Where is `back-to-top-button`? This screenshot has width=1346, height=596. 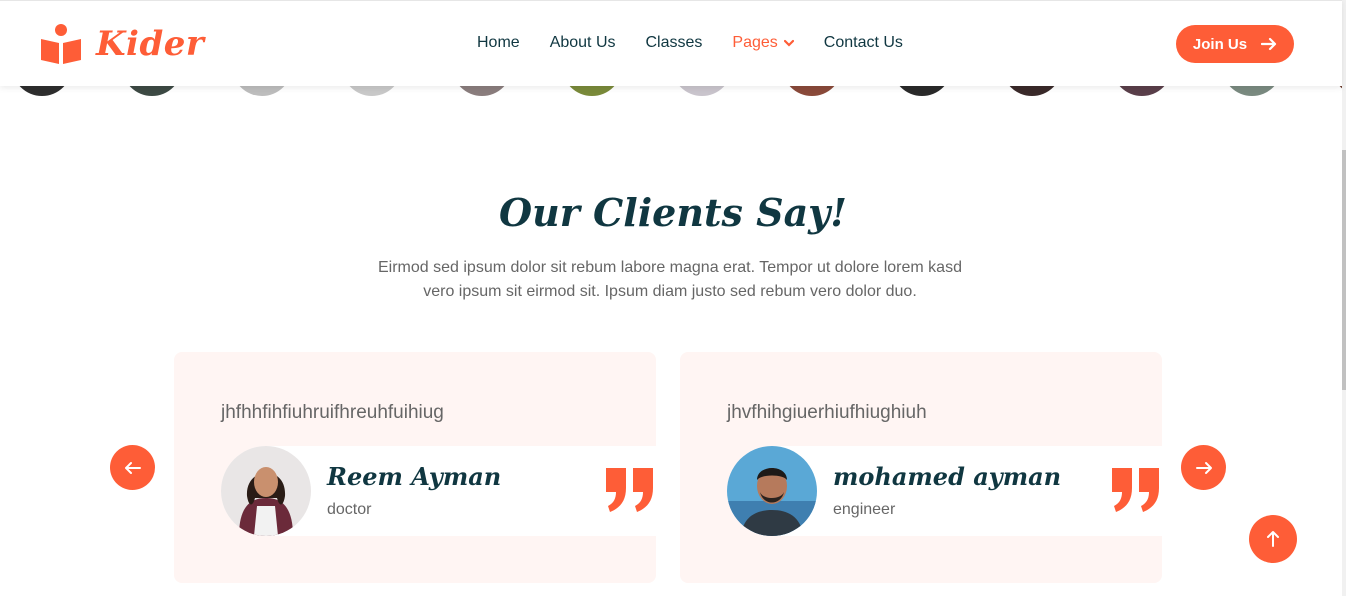
back-to-top-button is located at coordinates (1273, 539).